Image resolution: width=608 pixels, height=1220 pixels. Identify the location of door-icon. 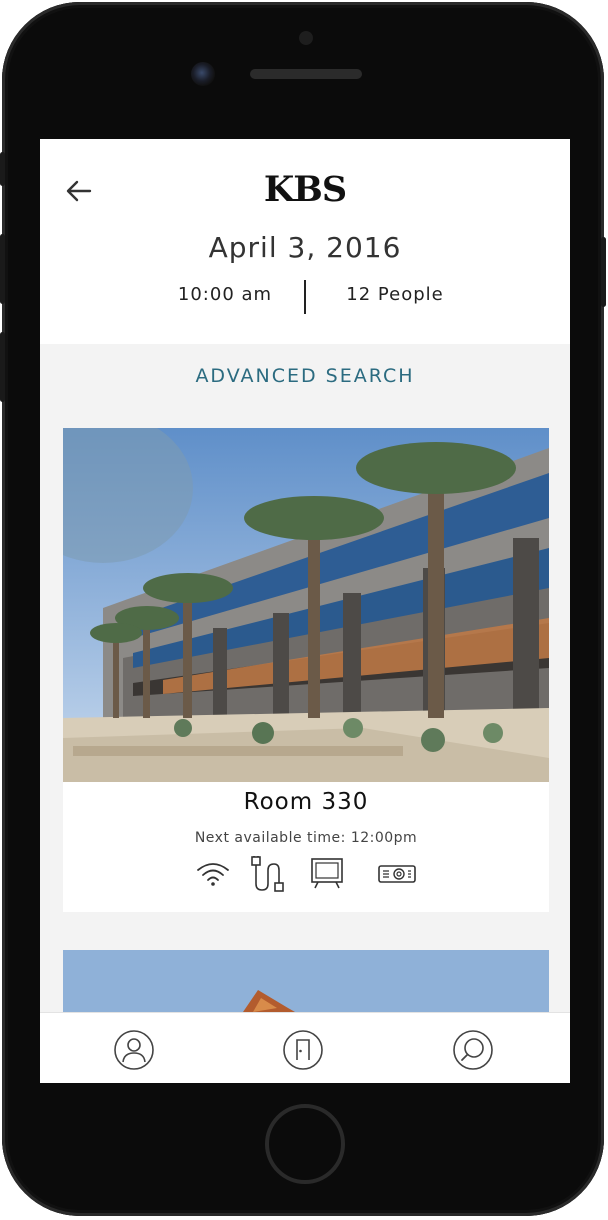
(303, 1050).